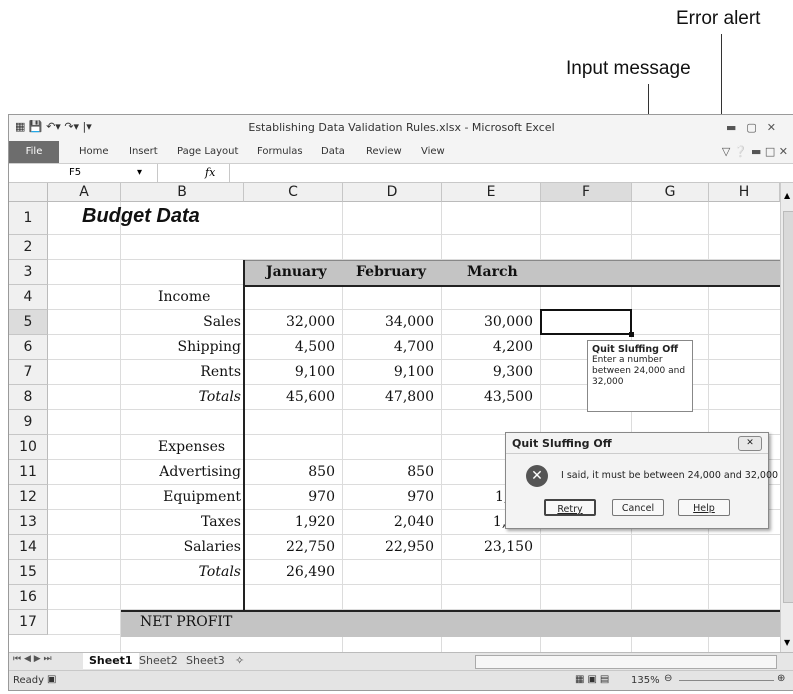  Describe the element at coordinates (413, 522) in the screenshot. I see `value-cell: 2,040` at that location.